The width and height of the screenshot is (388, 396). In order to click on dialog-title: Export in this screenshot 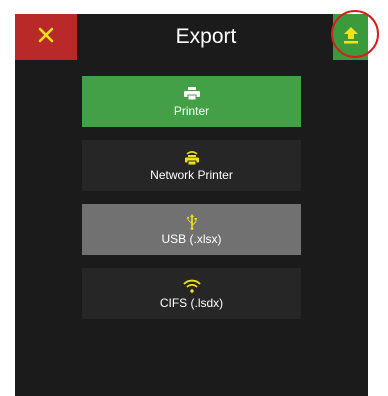, I will do `click(206, 36)`.